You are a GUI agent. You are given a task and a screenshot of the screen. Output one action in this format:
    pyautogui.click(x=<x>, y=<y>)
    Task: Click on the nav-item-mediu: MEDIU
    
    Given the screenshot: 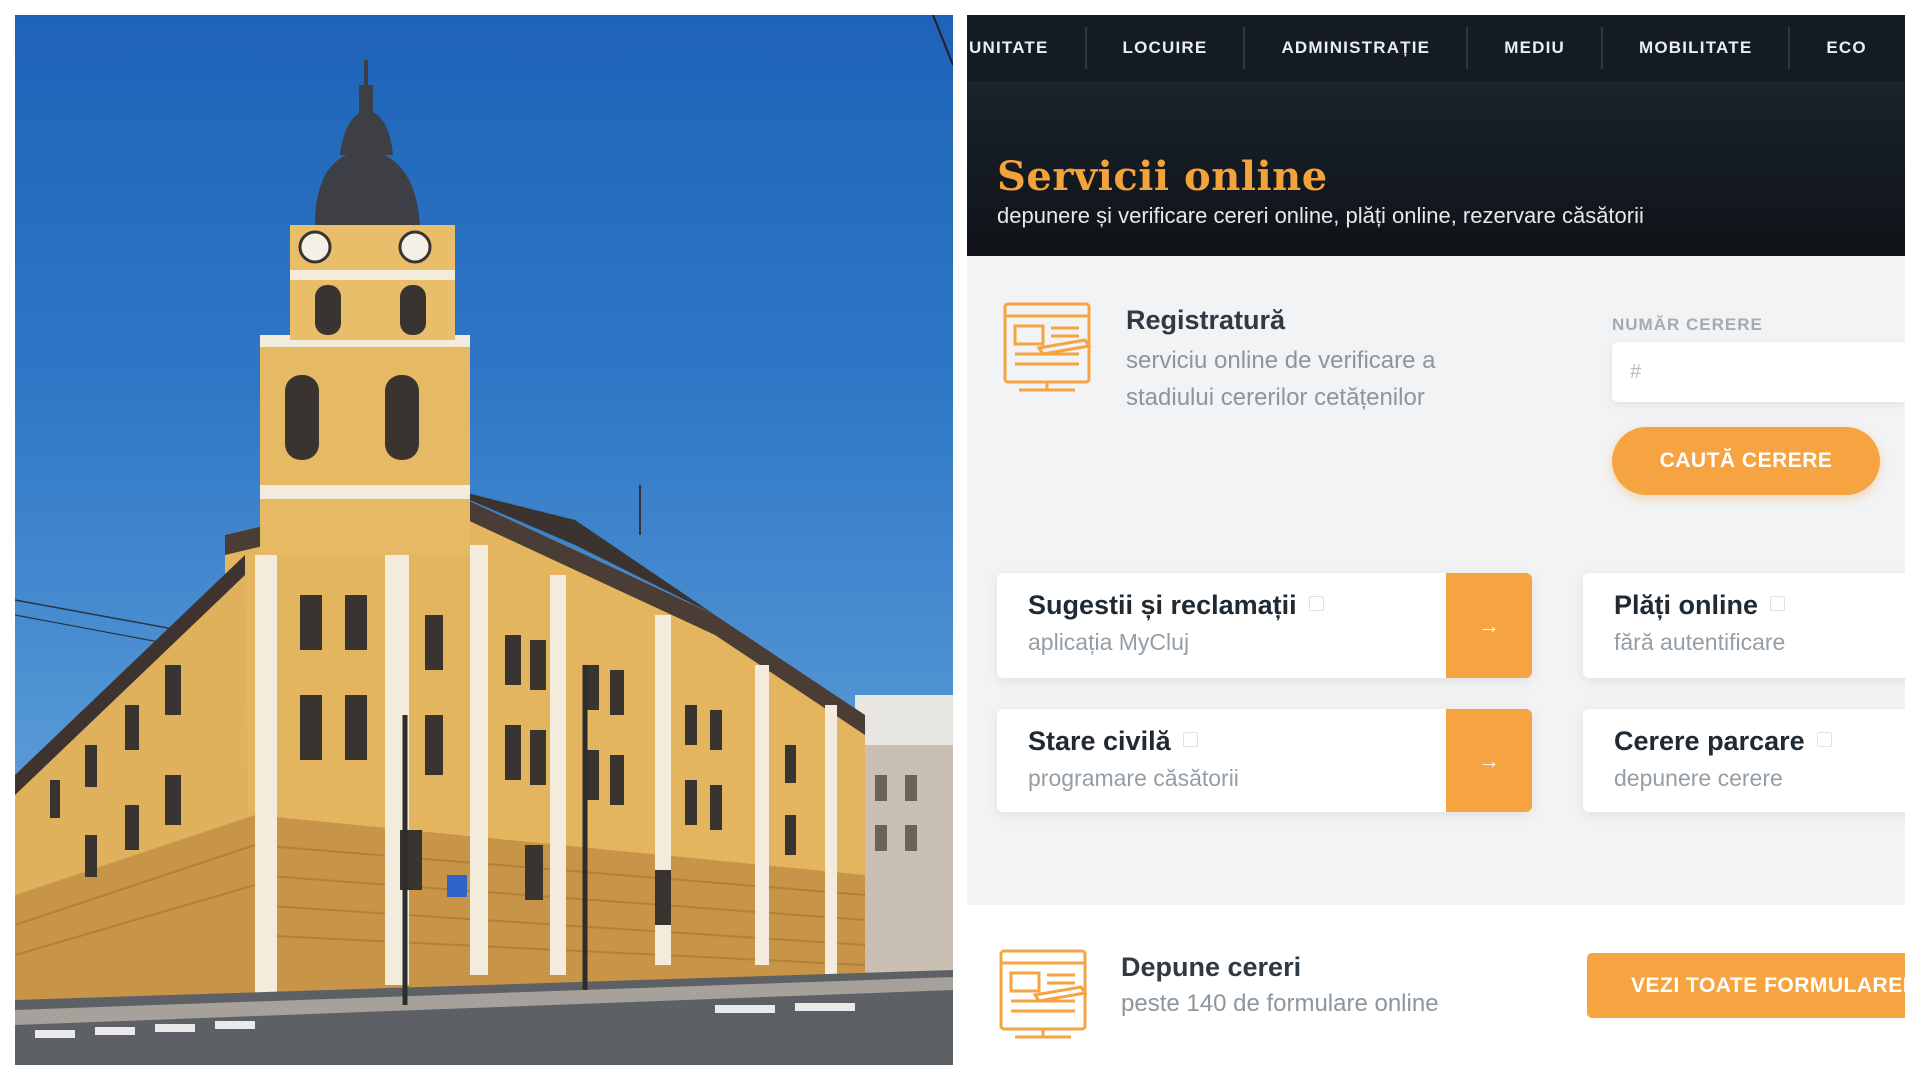 What is the action you would take?
    pyautogui.click(x=1535, y=48)
    